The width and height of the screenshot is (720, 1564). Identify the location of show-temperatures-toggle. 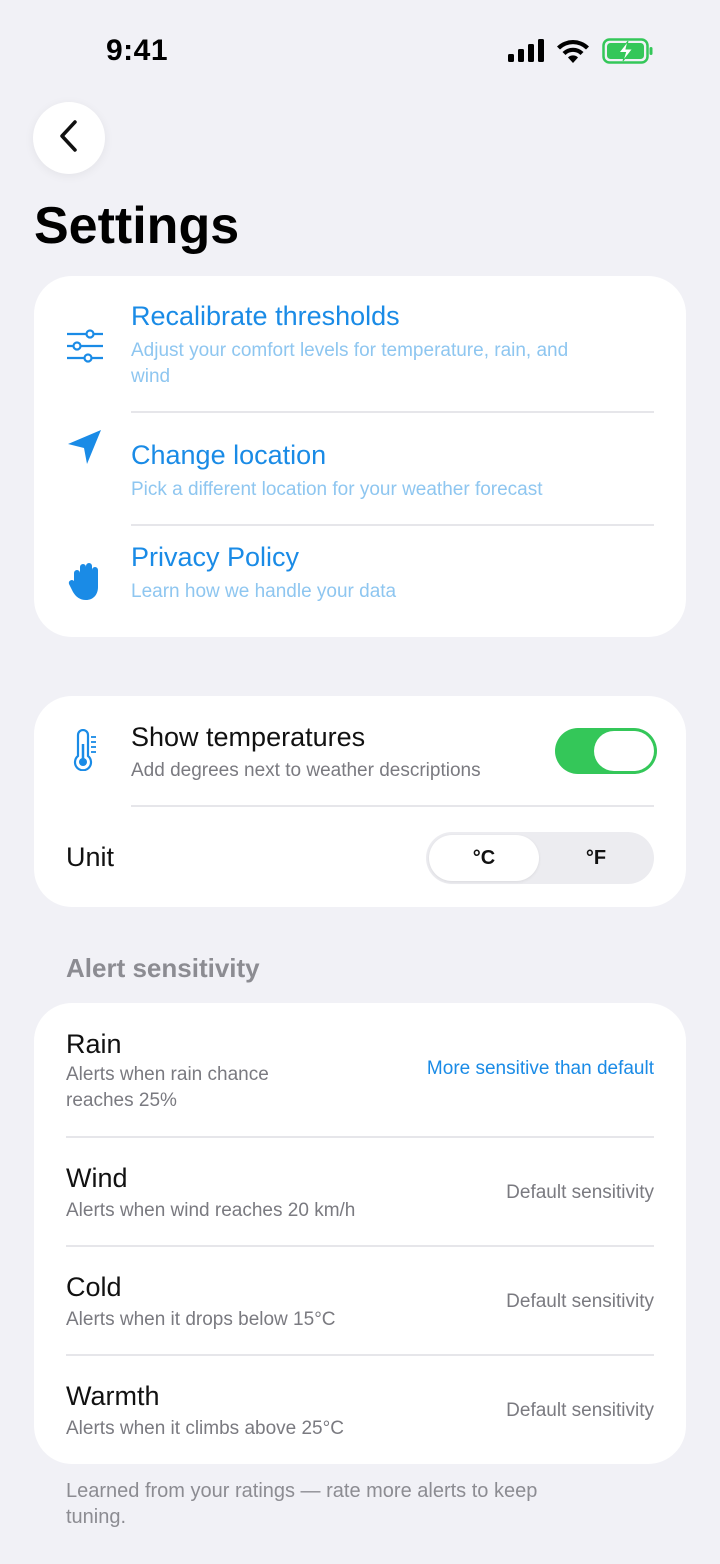
(606, 751).